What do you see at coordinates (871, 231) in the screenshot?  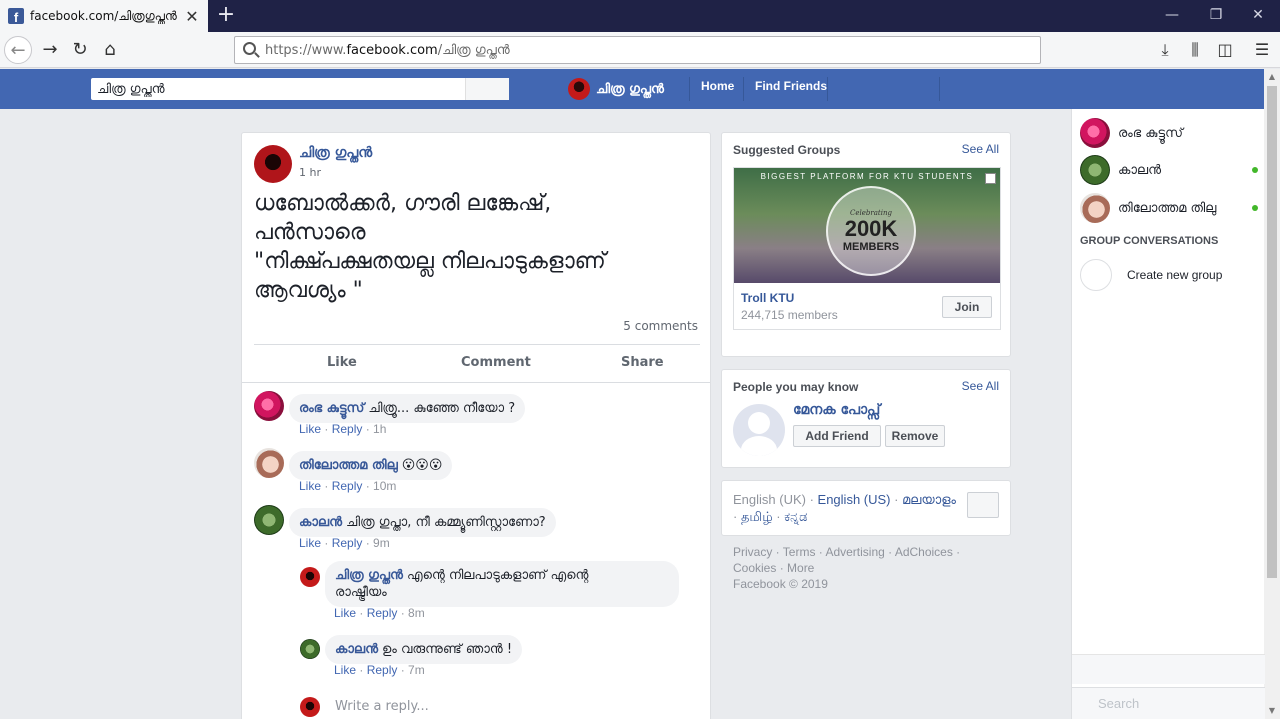 I see `group-image-badge: Celebrating 200K MEMBERS` at bounding box center [871, 231].